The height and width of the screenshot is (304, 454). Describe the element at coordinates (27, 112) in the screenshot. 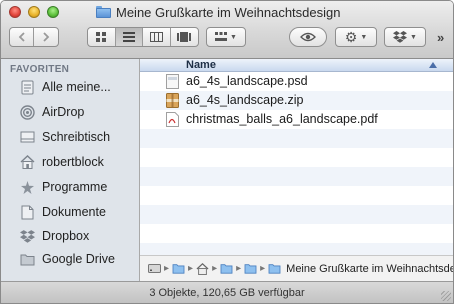

I see `airdrop-icon` at that location.